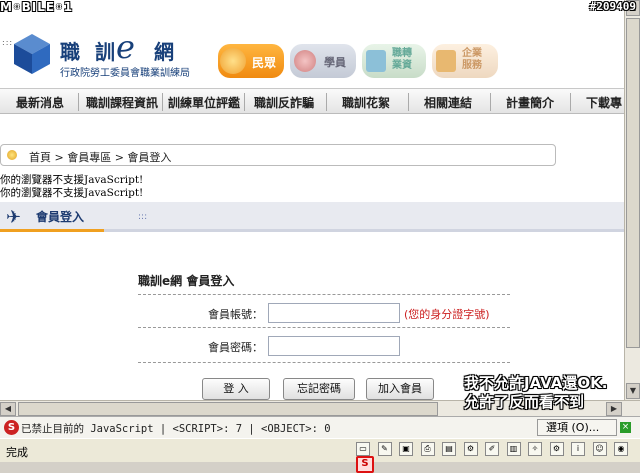 The height and width of the screenshot is (473, 640). I want to click on audience-label: 企業 服務, so click(472, 59).